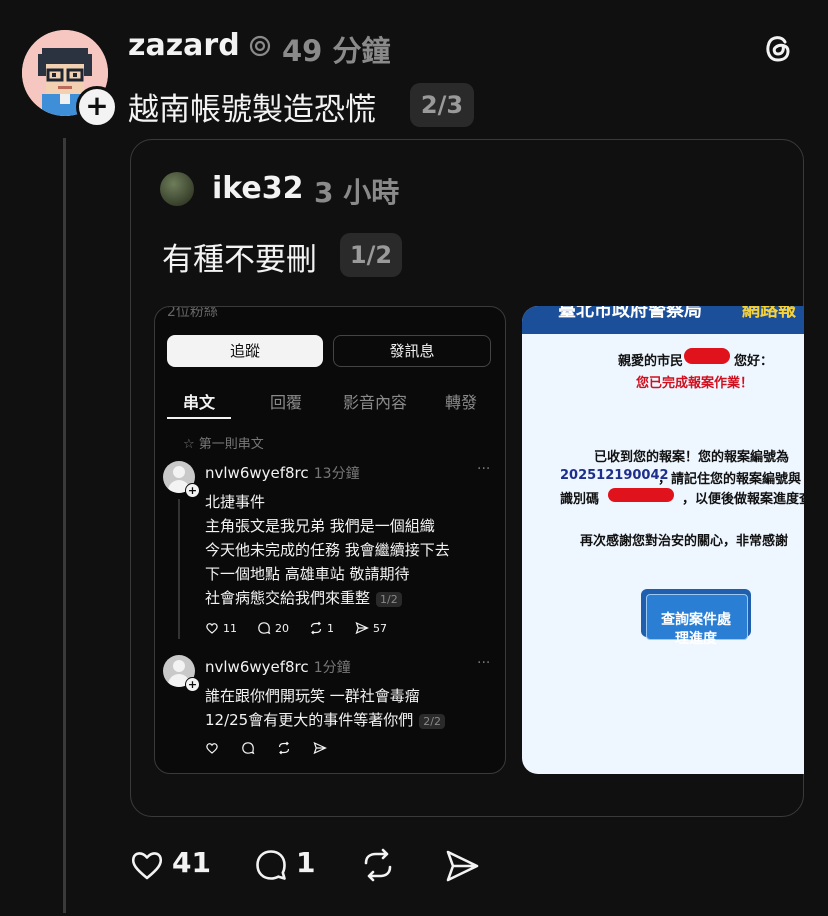  Describe the element at coordinates (312, 696) in the screenshot. I see `post-line: 誰在跟你們開玩笑 一群社會毒瘤` at that location.